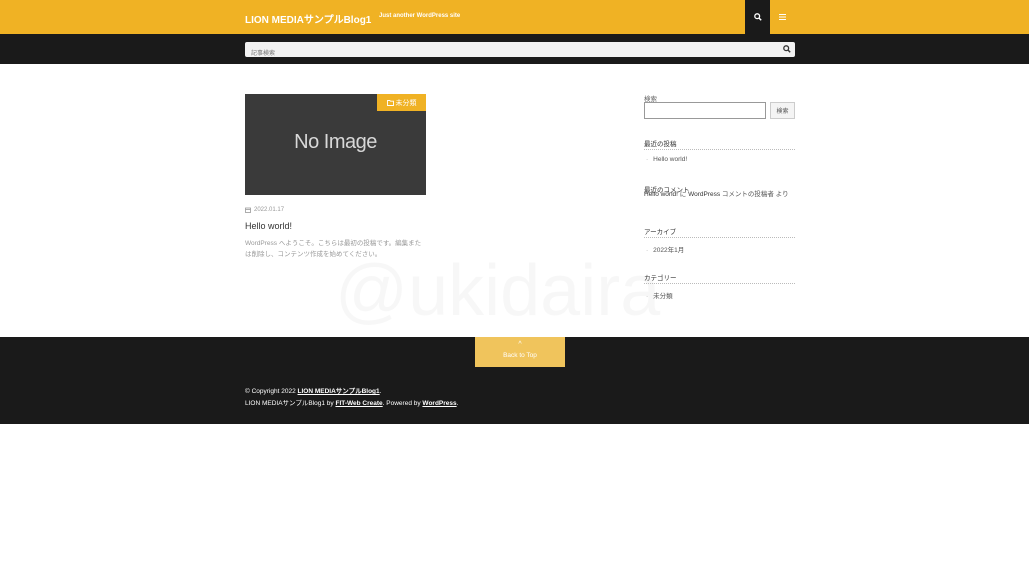 The height and width of the screenshot is (579, 1029). Describe the element at coordinates (520, 355) in the screenshot. I see `back-to-top-label: Back to Top` at that location.